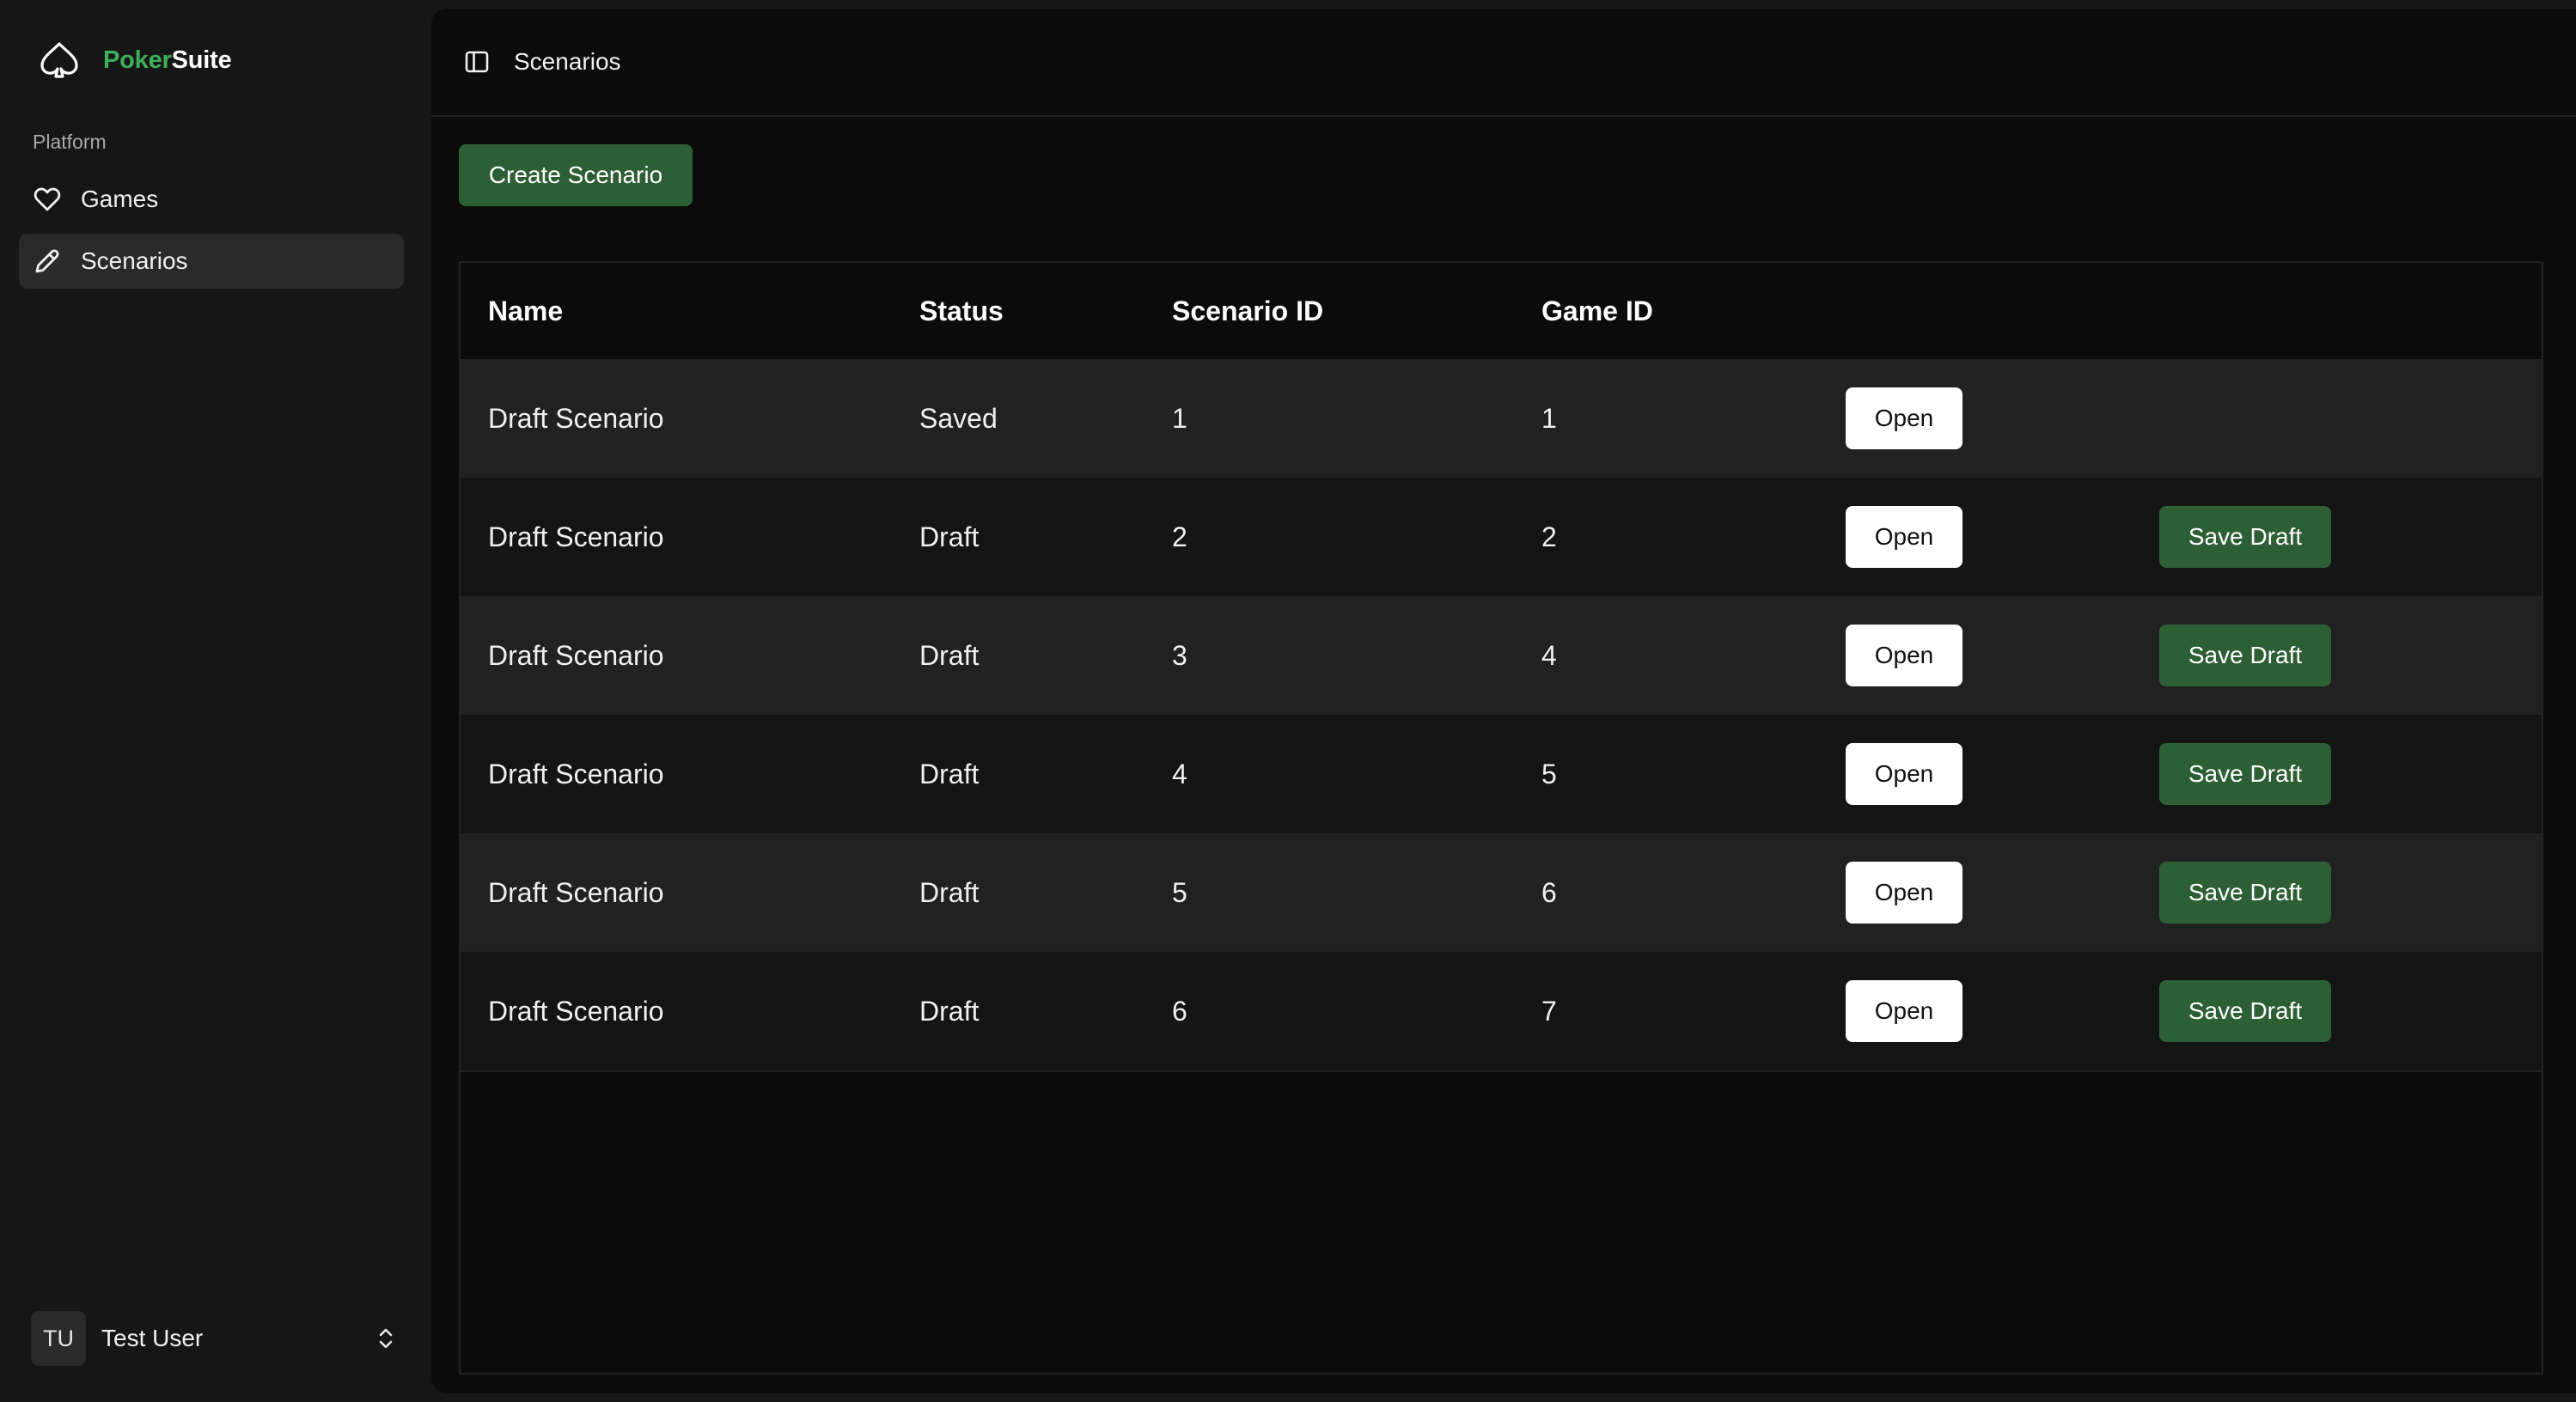 The image size is (2576, 1402). Describe the element at coordinates (211, 199) in the screenshot. I see `sidebar-item-games: Games` at that location.